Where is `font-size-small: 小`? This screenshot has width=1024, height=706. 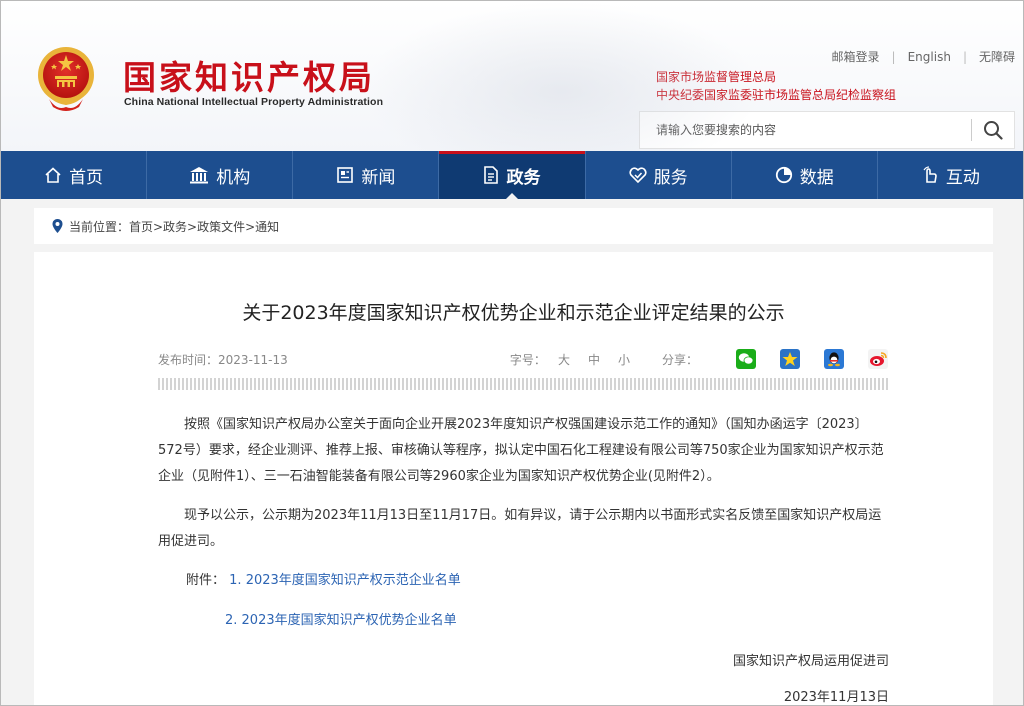 font-size-small: 小 is located at coordinates (624, 359).